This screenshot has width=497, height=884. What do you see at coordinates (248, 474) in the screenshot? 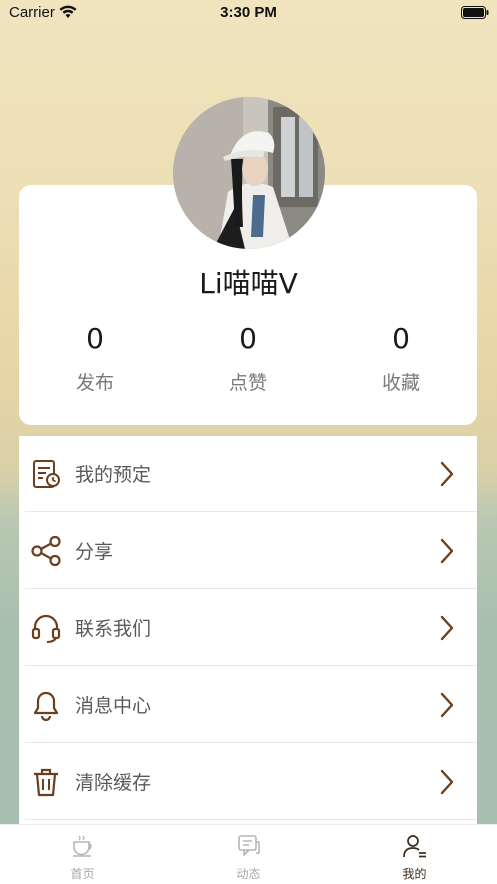
I see `menu-item-my-booking: 我的预定` at bounding box center [248, 474].